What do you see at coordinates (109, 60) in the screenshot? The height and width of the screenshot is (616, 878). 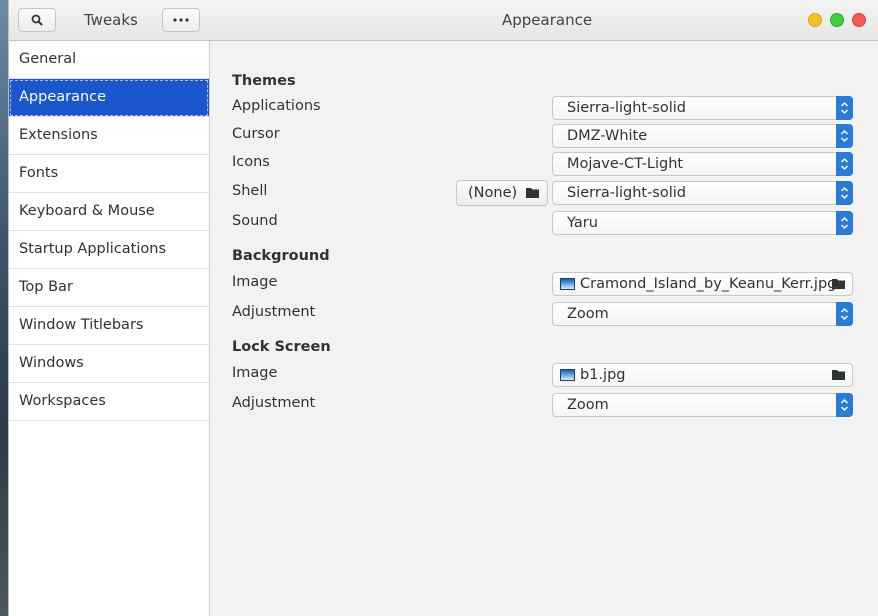 I see `sidebar-item-general: General` at bounding box center [109, 60].